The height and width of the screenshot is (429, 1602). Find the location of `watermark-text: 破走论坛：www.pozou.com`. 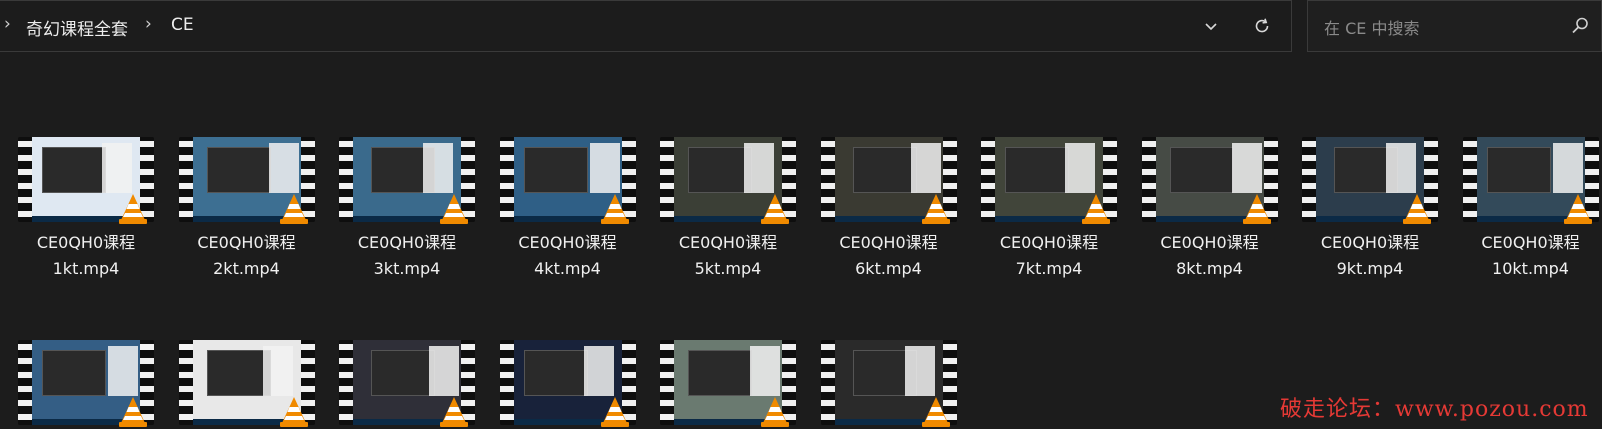

watermark-text: 破走论坛：www.pozou.com is located at coordinates (1434, 407).